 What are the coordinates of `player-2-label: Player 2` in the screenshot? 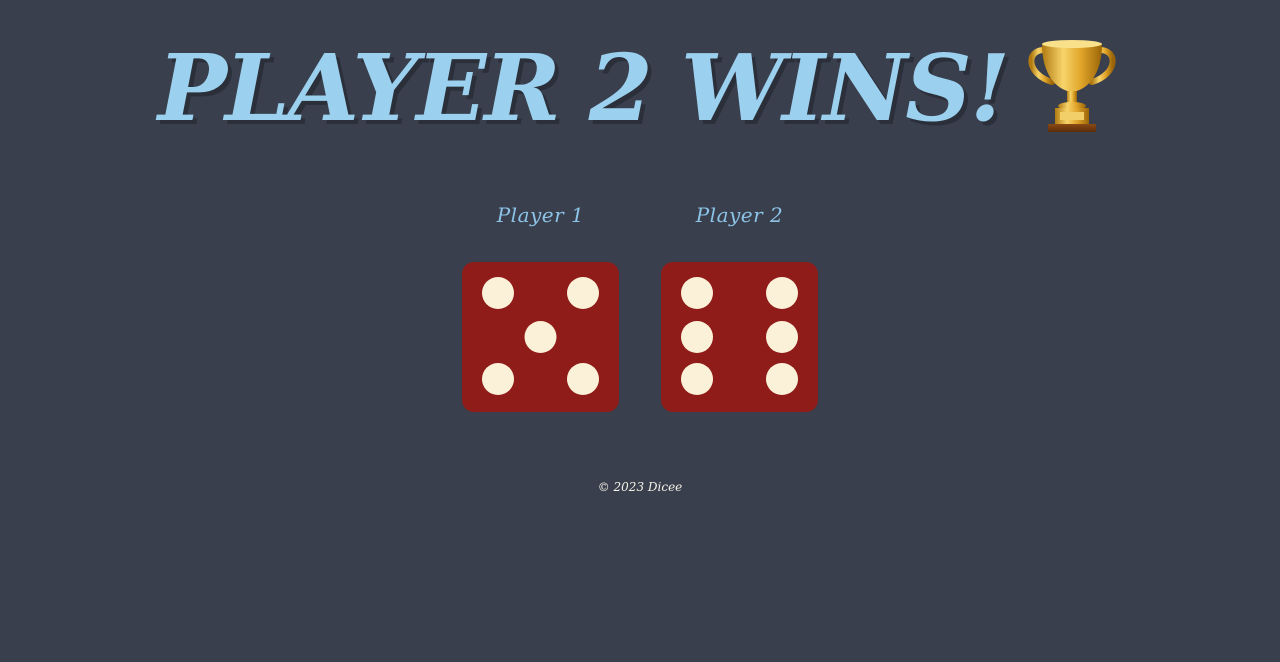 It's located at (739, 215).